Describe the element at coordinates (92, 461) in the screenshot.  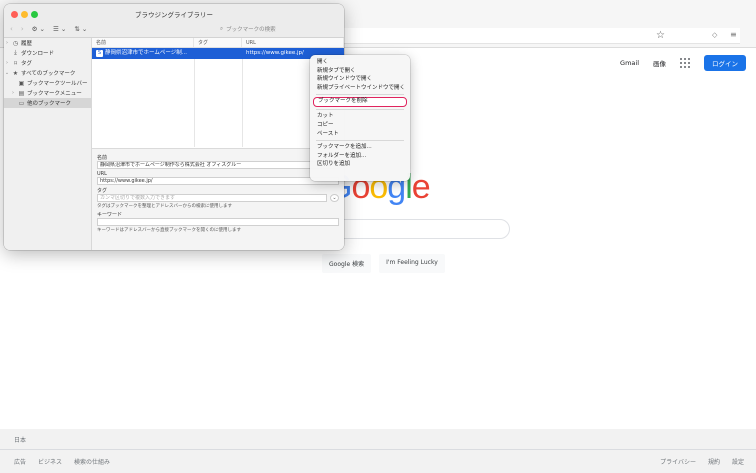
I see `footer-link-how-search-works: 検索の仕組み` at that location.